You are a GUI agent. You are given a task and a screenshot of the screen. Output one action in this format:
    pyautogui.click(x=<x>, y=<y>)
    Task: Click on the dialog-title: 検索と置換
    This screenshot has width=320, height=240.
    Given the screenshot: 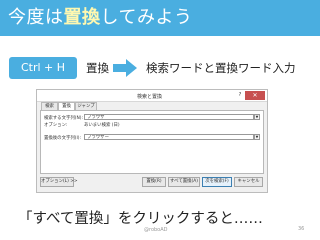 What is the action you would take?
    pyautogui.click(x=150, y=97)
    